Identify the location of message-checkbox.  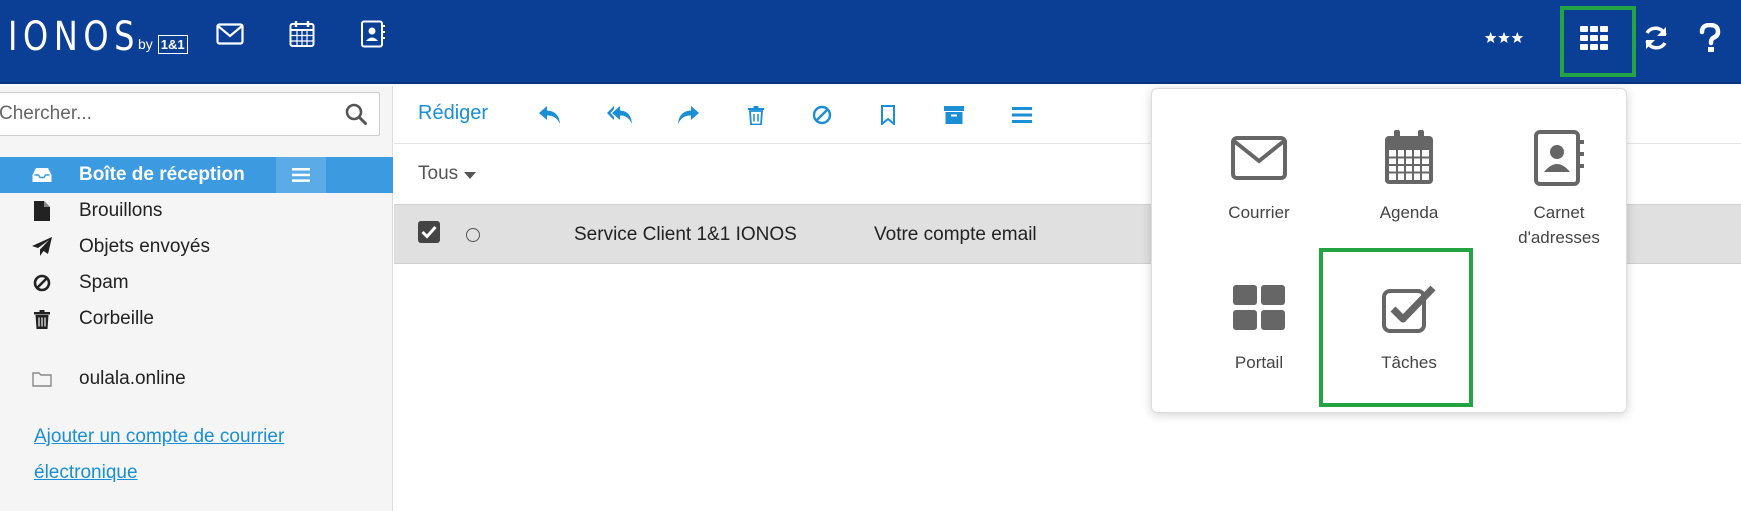
(429, 232).